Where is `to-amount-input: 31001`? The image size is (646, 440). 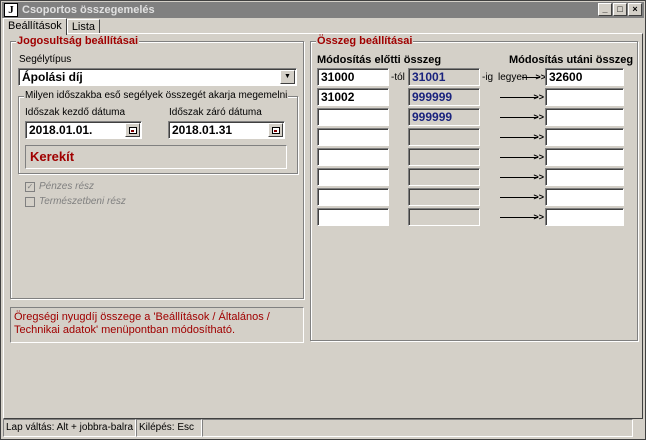
to-amount-input: 31001 is located at coordinates (444, 77).